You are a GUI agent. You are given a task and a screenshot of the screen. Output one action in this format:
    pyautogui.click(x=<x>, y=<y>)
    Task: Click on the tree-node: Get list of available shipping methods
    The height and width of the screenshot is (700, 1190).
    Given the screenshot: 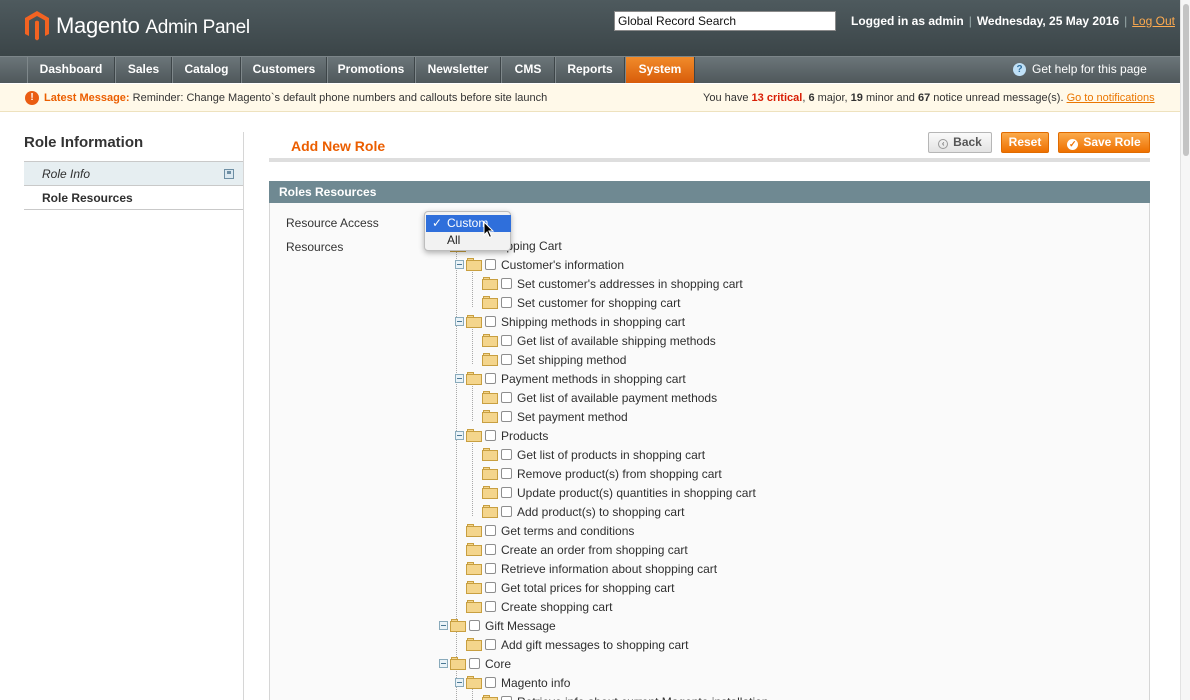 What is the action you would take?
    pyautogui.click(x=593, y=340)
    